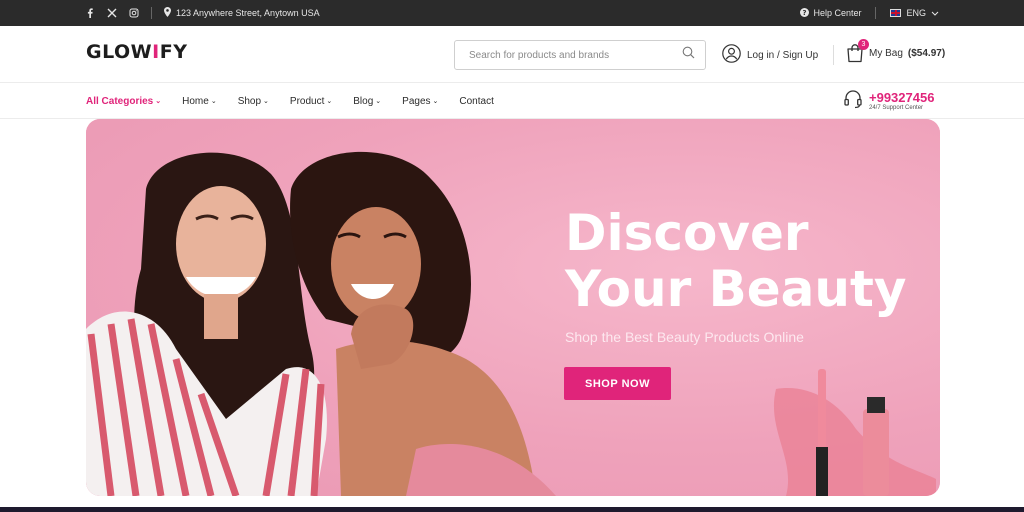 The image size is (1024, 512). I want to click on headset-icon, so click(853, 101).